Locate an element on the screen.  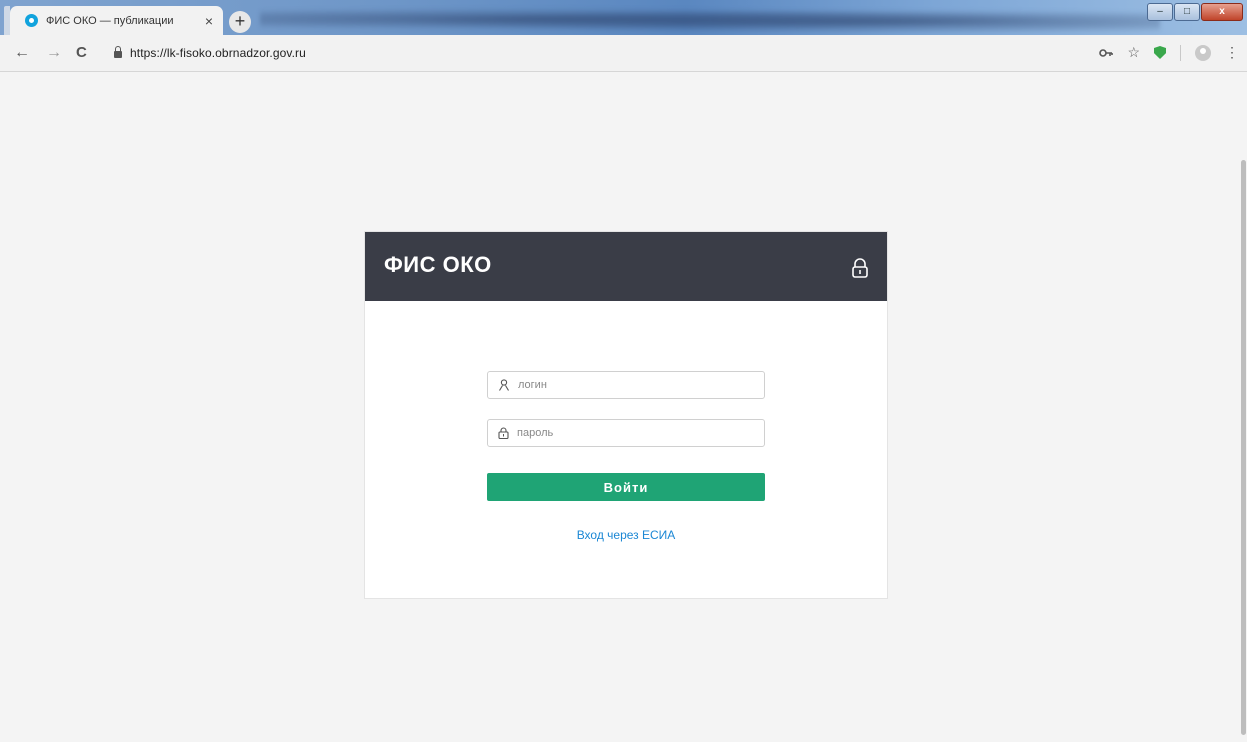
star-icon: ☆ is located at coordinates (1133, 52).